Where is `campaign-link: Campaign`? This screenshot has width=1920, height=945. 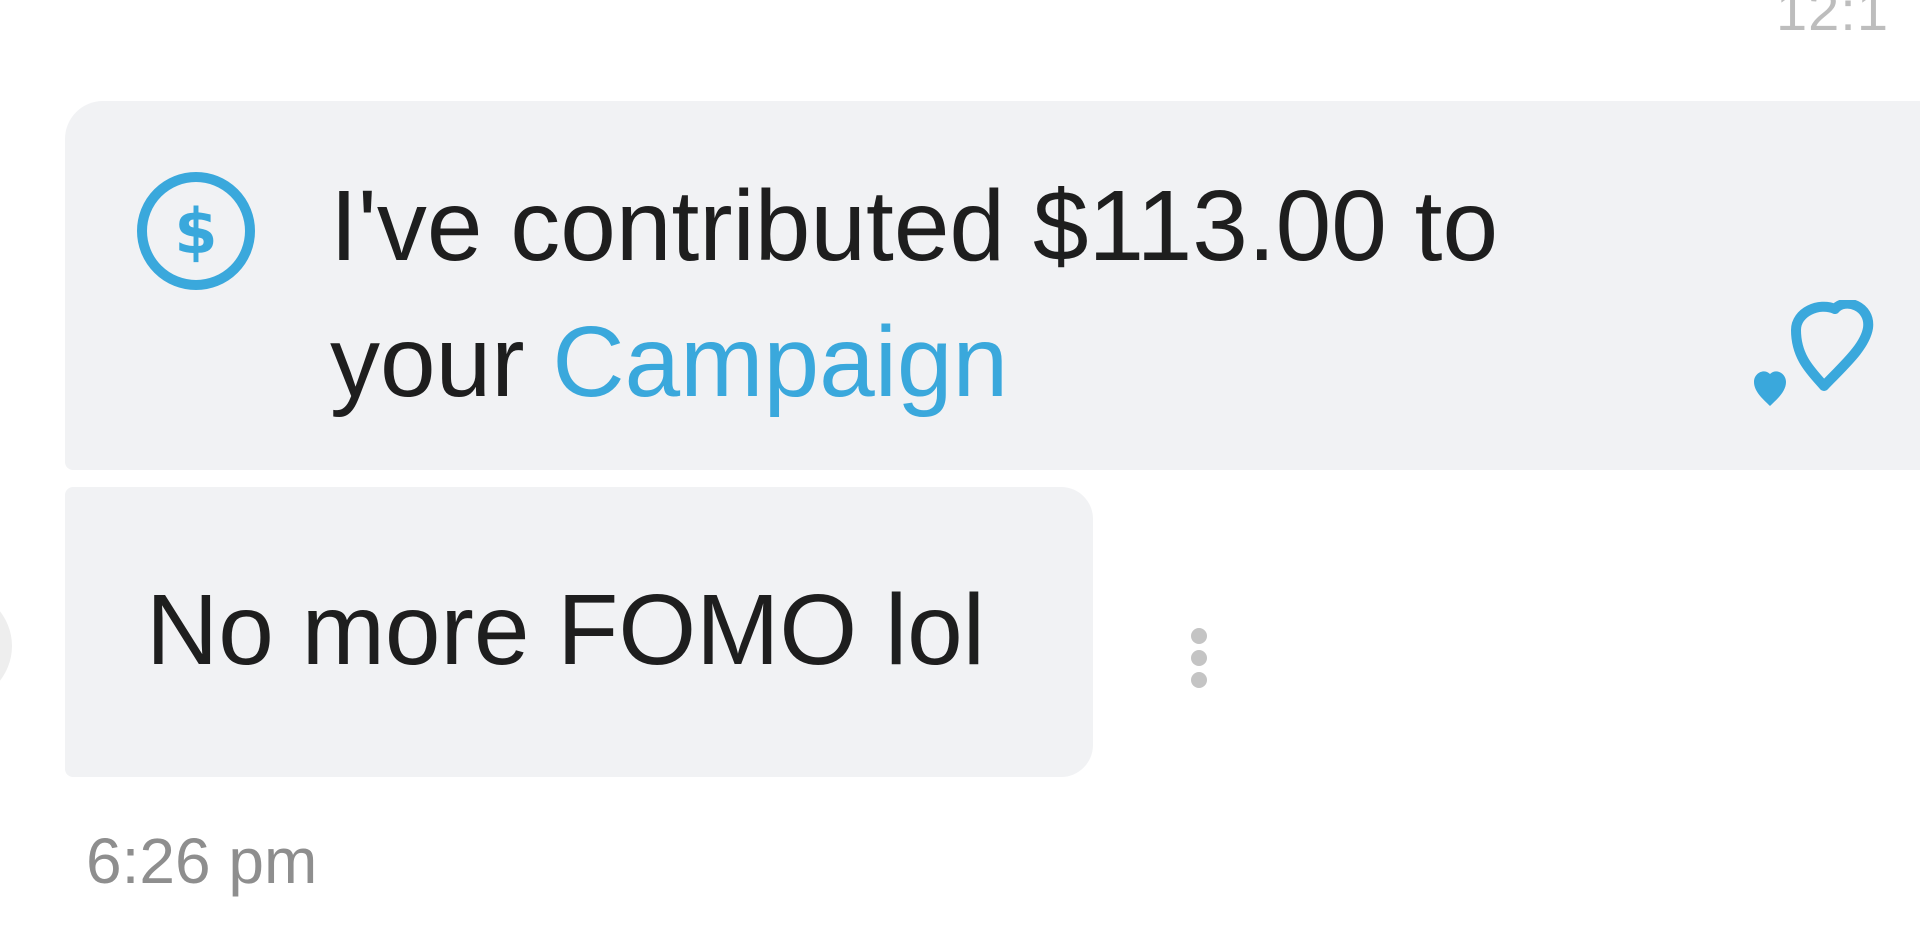
campaign-link: Campaign is located at coordinates (780, 362).